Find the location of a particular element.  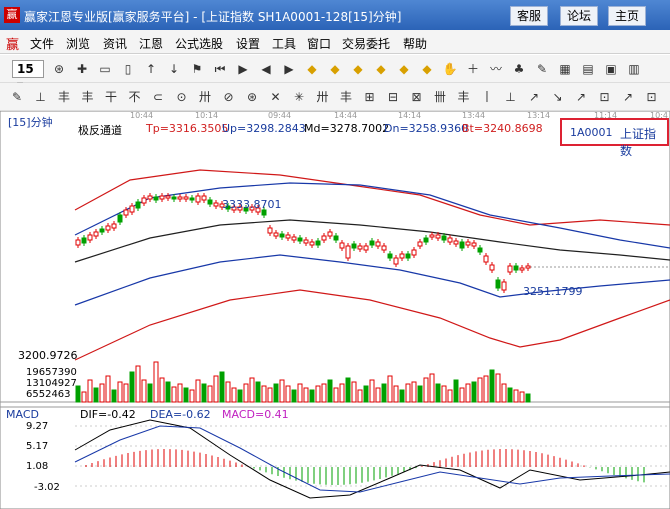

forum-button: 论坛 is located at coordinates (579, 16).